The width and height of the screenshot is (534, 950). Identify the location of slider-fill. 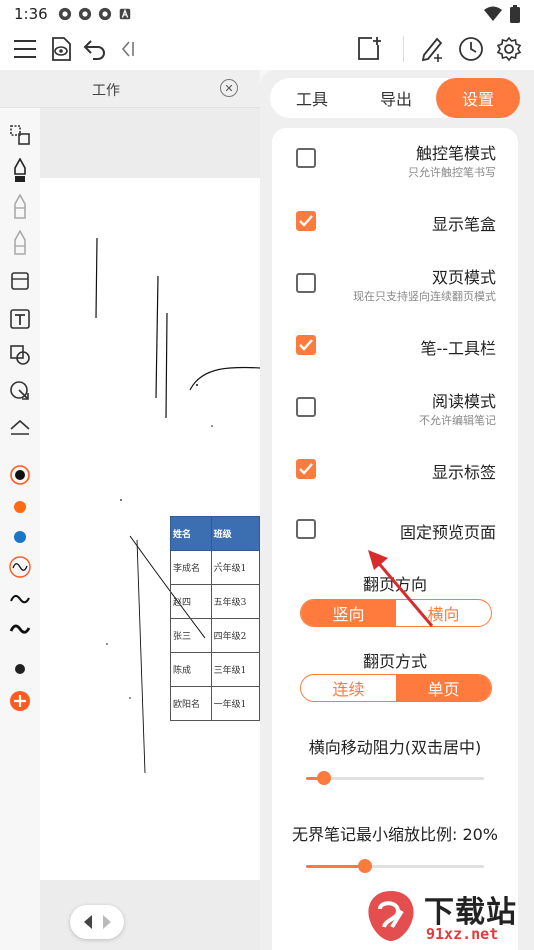
(335, 866).